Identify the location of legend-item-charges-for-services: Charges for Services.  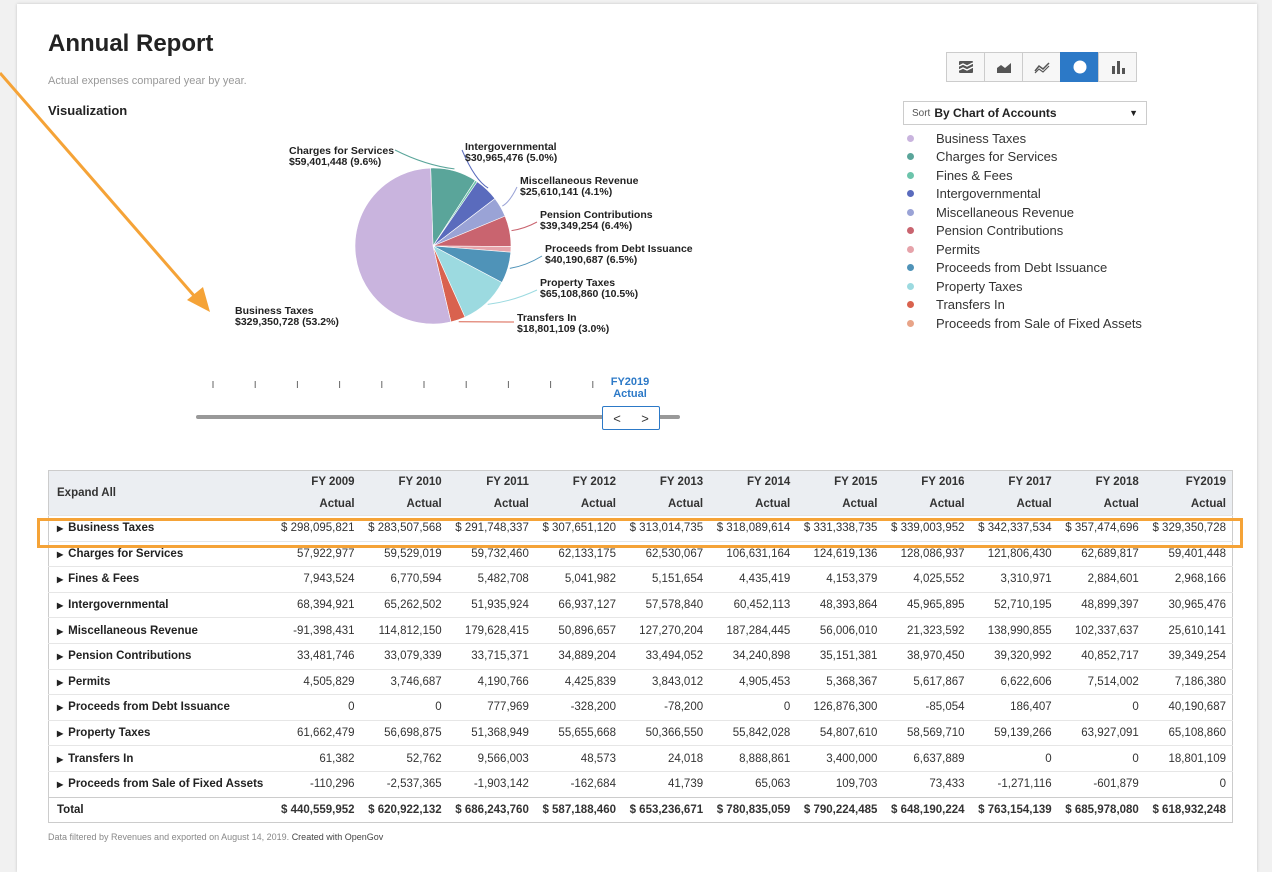
(1024, 157).